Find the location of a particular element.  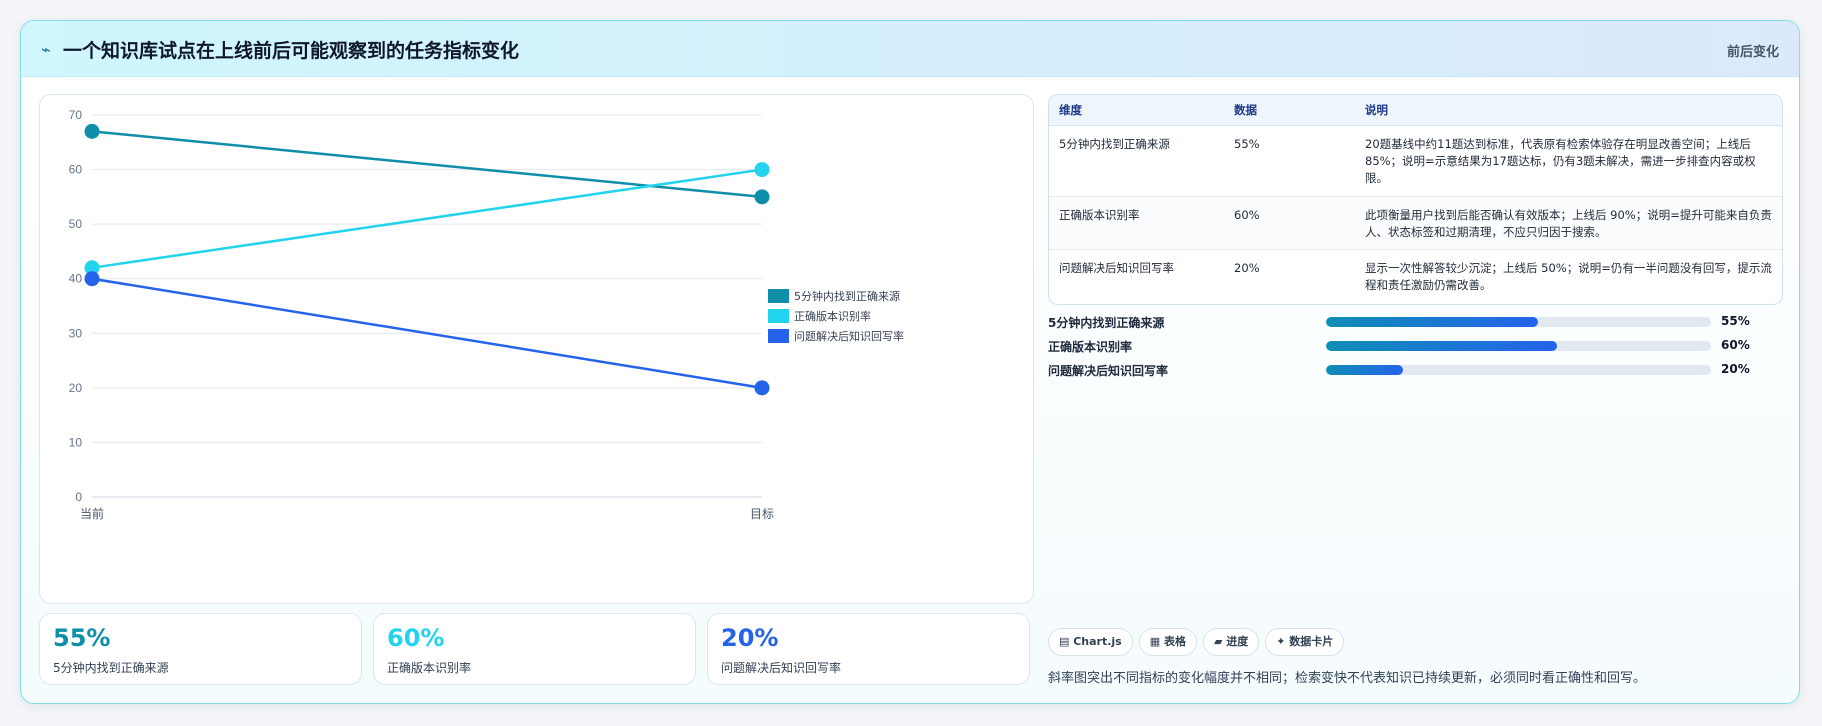

column-header: 说明 is located at coordinates (1568, 110).